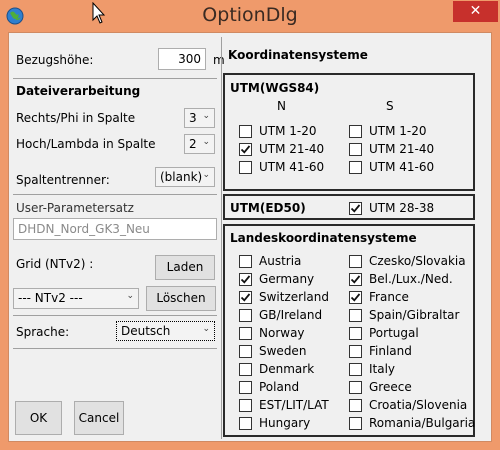  What do you see at coordinates (86, 144) in the screenshot?
I see `hoch-lambda-label: Hoch/Lambda in Spalte` at bounding box center [86, 144].